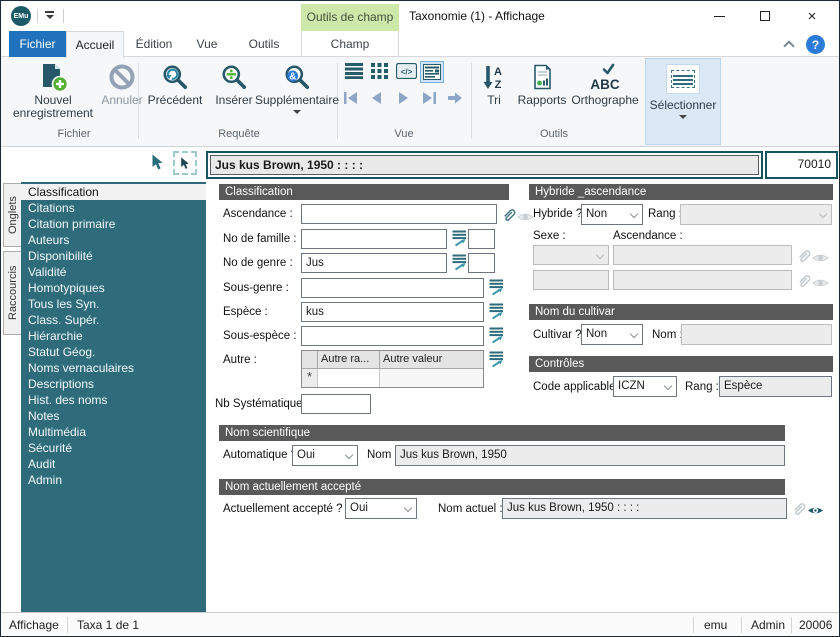 The image size is (840, 637). What do you see at coordinates (113, 288) in the screenshot?
I see `sidebar-item-homotypiques: Homotypiques` at bounding box center [113, 288].